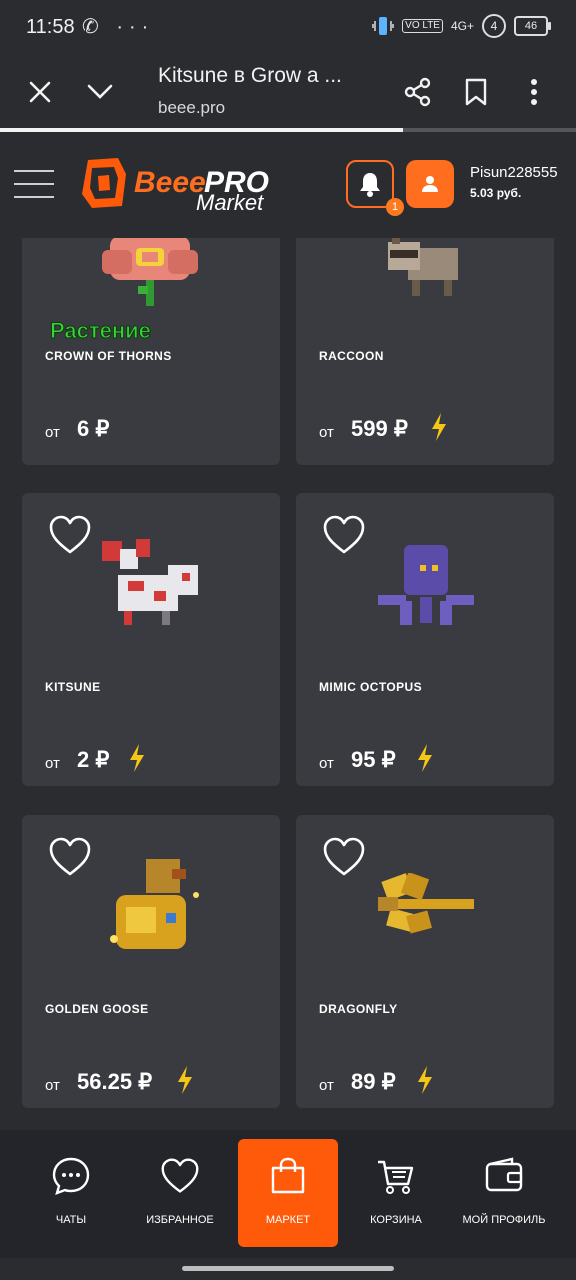 The width and height of the screenshot is (576, 1280). Describe the element at coordinates (288, 28) in the screenshot. I see `status-bar: 11:58 ✆ ··· VO LTE 4G+ 4 46` at that location.